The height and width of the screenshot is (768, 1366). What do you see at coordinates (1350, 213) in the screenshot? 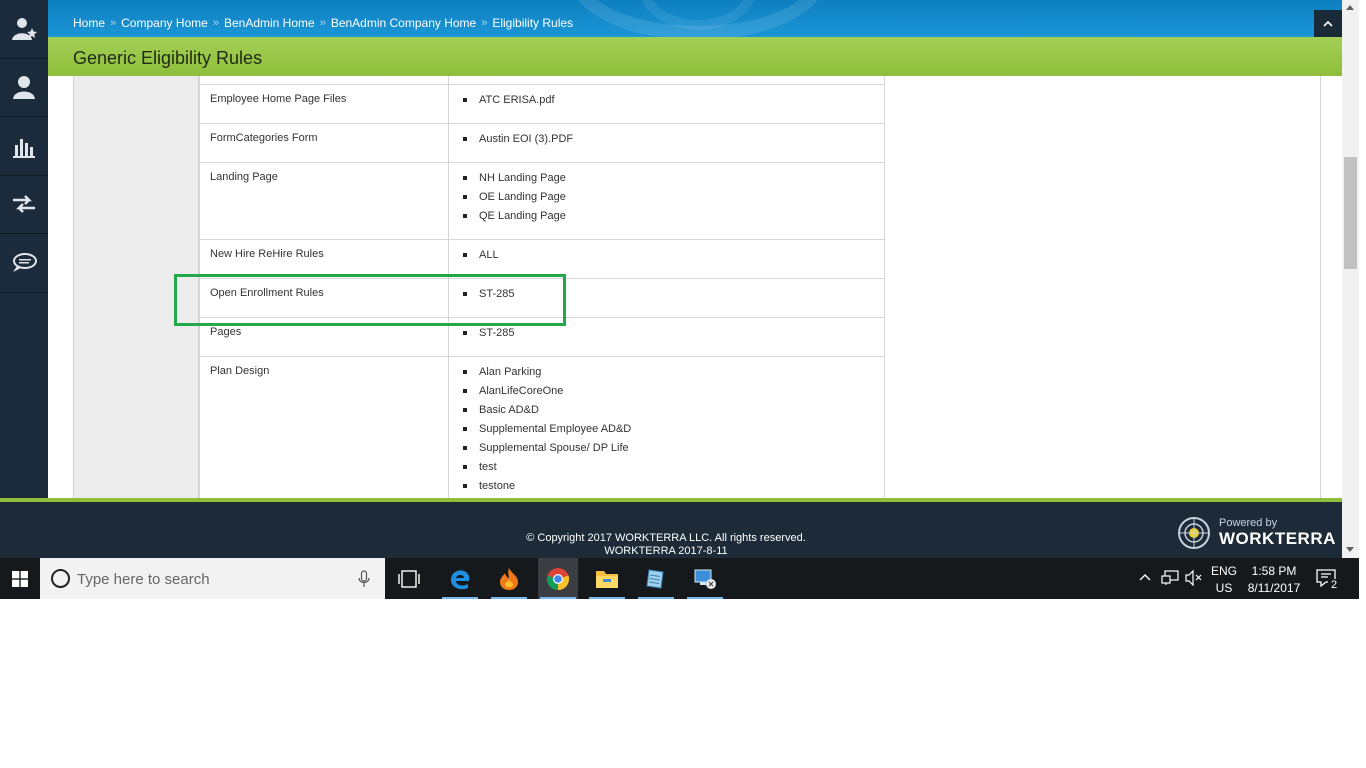
I see `scrollbar-thumb` at bounding box center [1350, 213].